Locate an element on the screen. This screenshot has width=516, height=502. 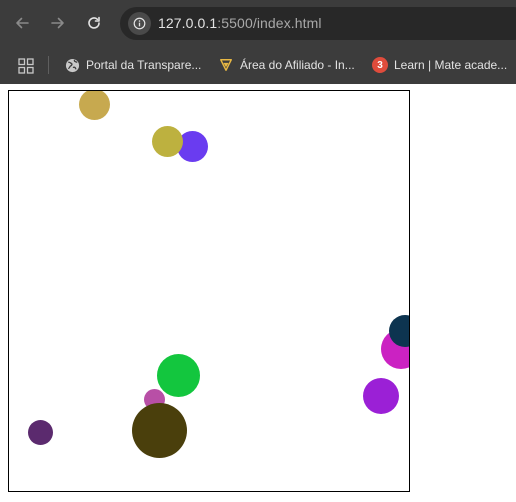
url-path: :5500/index.html is located at coordinates (269, 23).